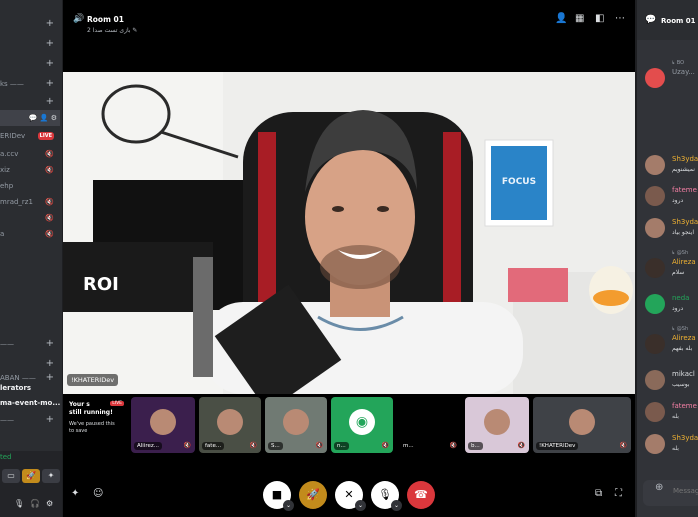 This screenshot has height=517, width=698. What do you see at coordinates (677, 63) in the screenshot?
I see `reply-reference: ↳ BO` at bounding box center [677, 63].